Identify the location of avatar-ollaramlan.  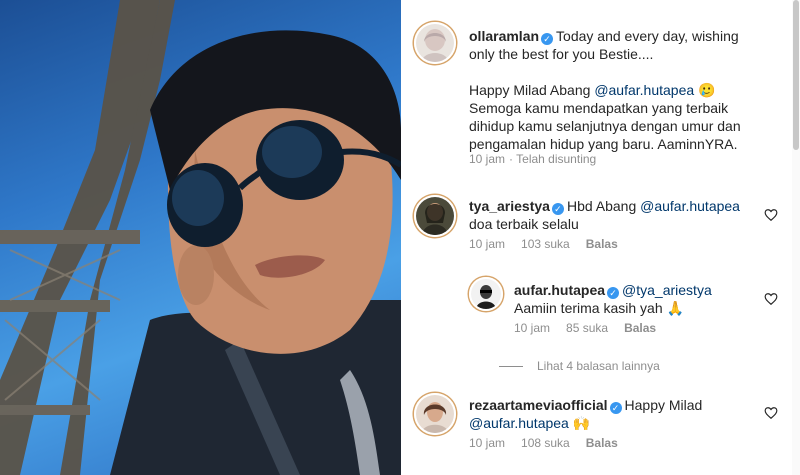
(435, 43).